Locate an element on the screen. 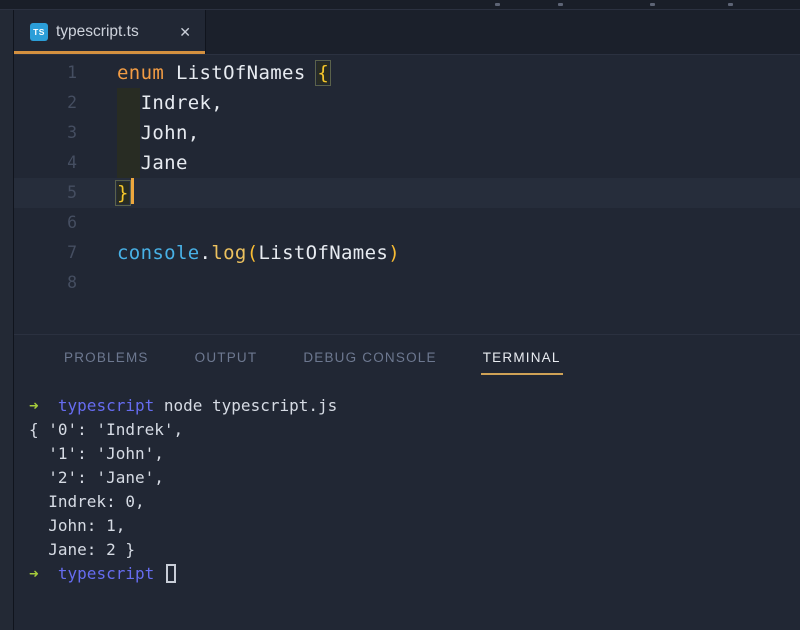  terminal-line: Jane: 2 } is located at coordinates (82, 549).